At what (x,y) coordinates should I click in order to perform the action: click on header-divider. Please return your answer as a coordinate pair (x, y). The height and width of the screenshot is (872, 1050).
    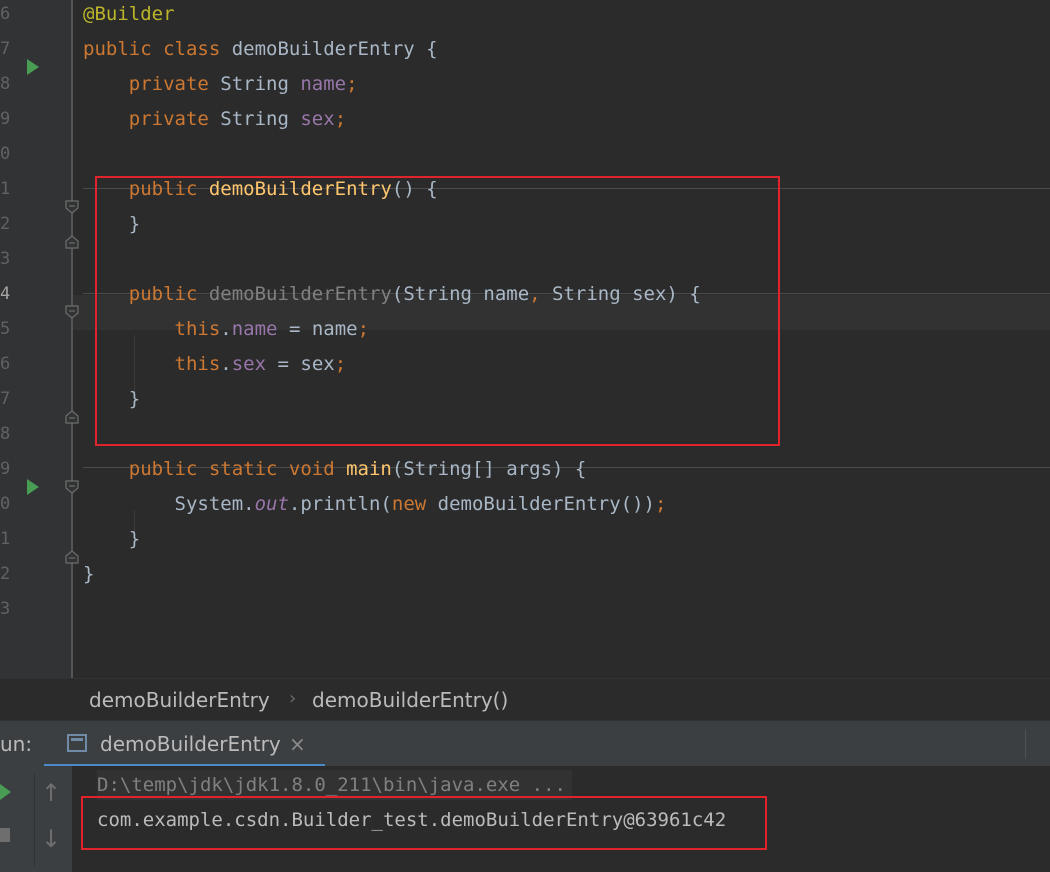
    Looking at the image, I should click on (1025, 744).